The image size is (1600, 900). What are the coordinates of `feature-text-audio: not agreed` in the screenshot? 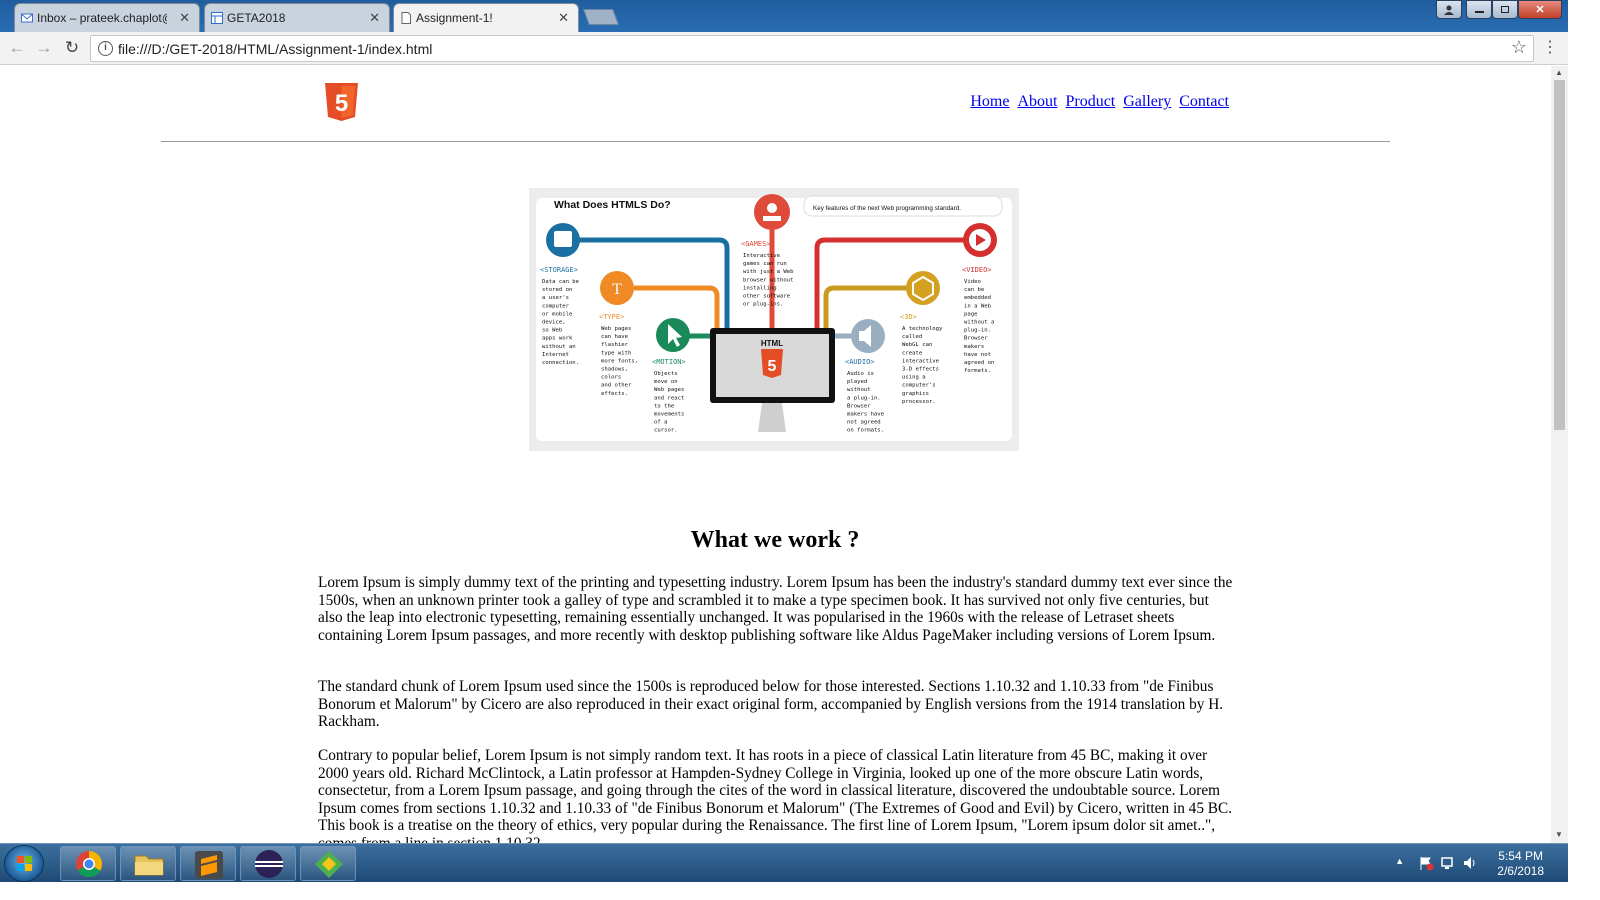 It's located at (864, 423).